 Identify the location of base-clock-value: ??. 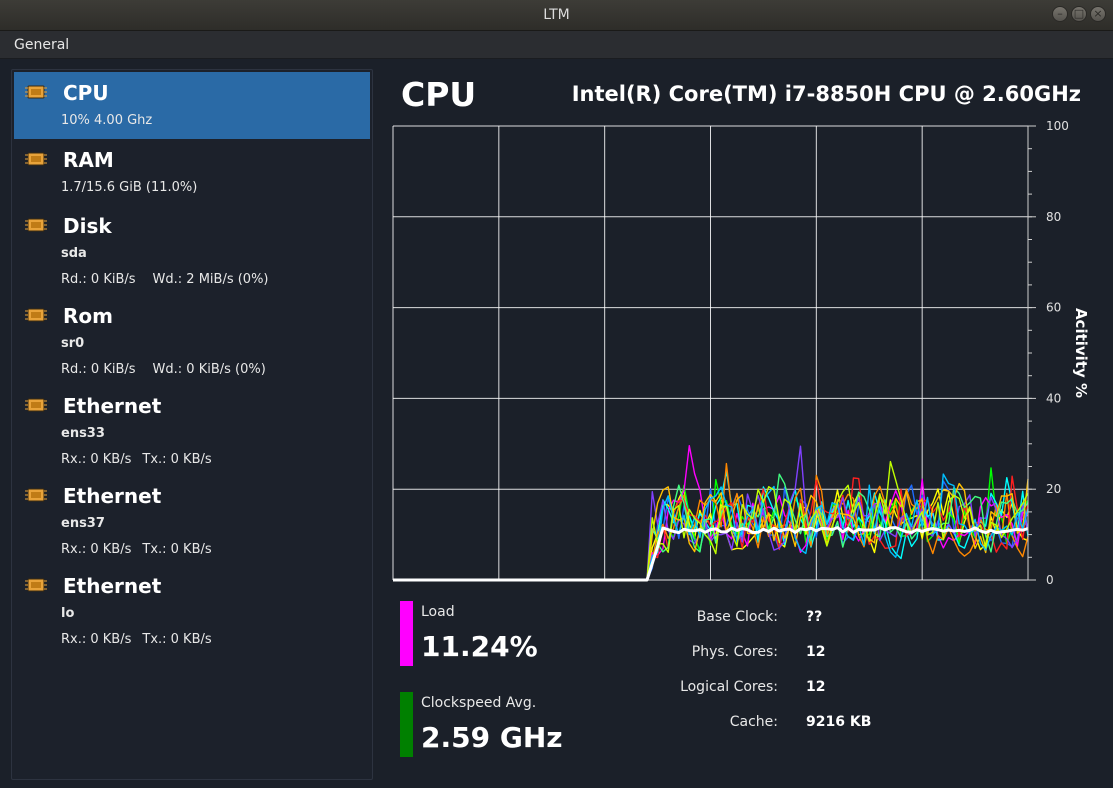
(814, 617).